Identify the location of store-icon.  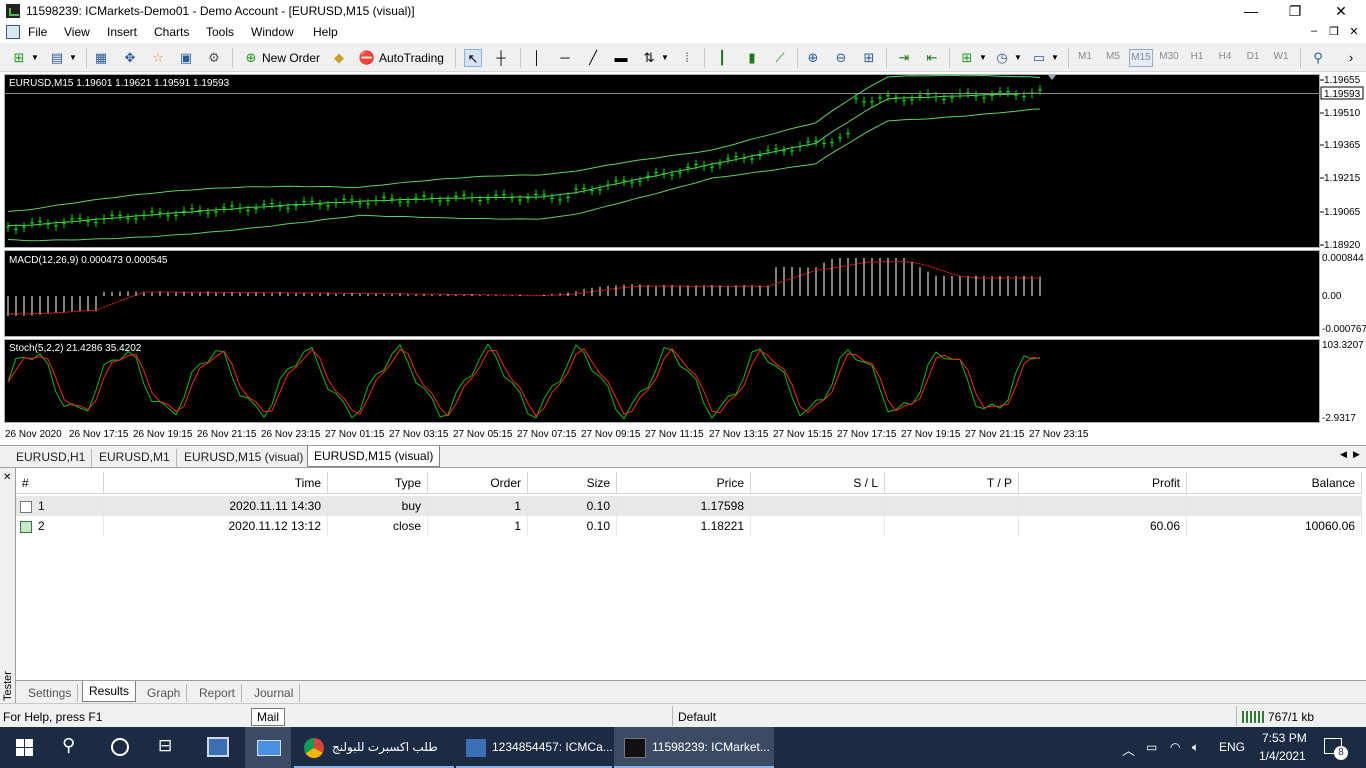
(218, 747).